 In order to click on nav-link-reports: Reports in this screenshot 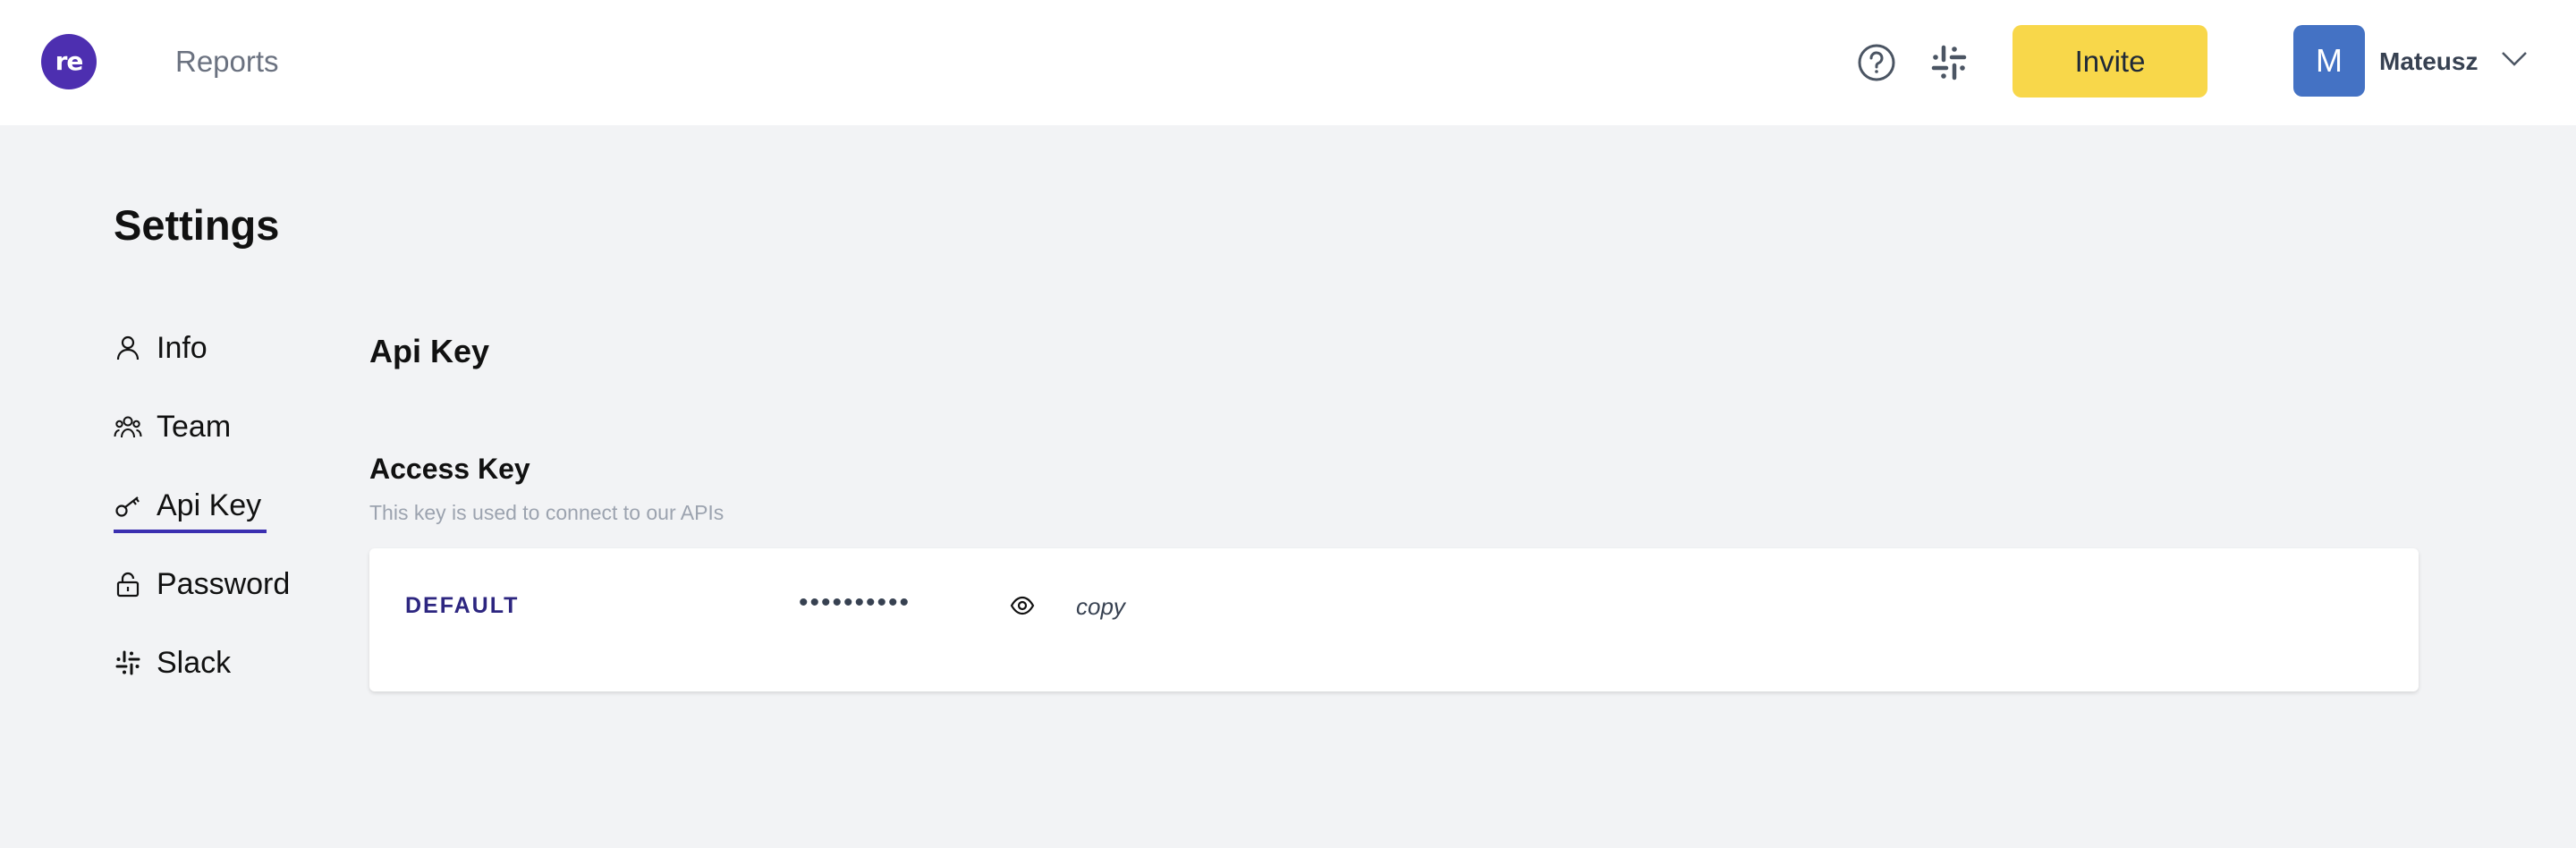, I will do `click(227, 62)`.